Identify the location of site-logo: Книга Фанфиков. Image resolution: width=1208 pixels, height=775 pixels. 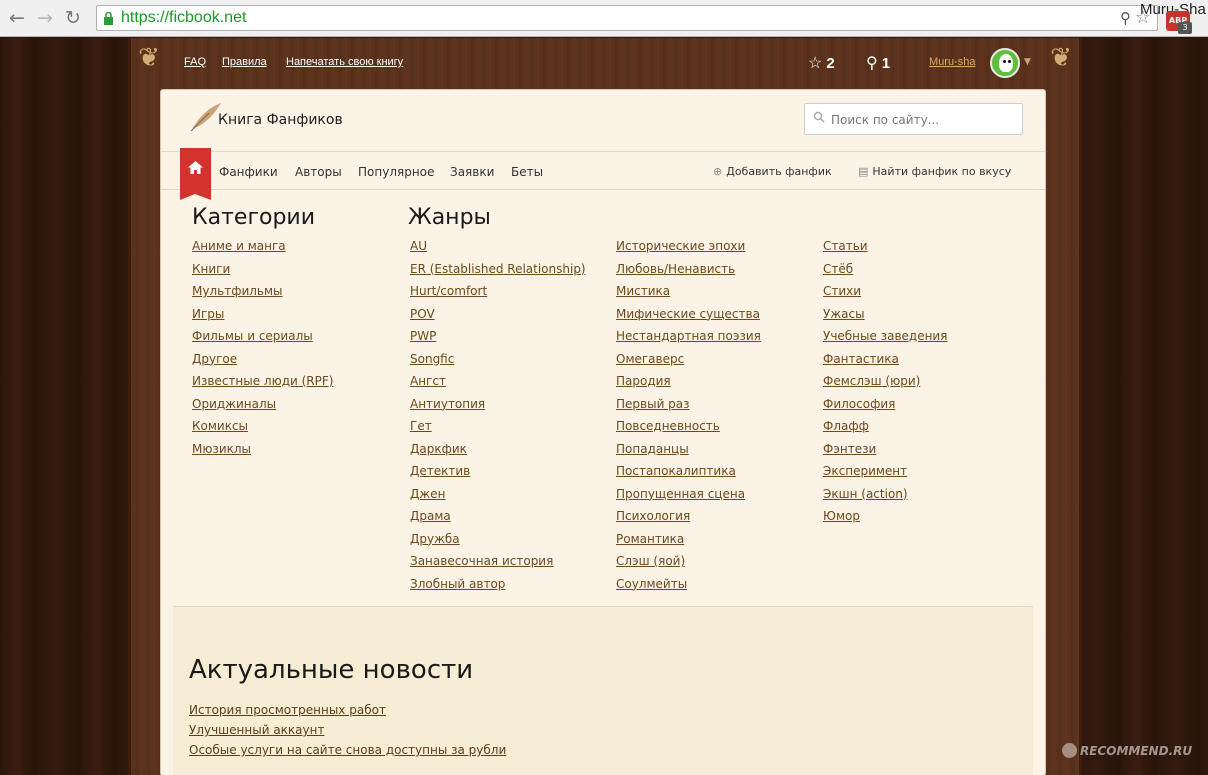
(280, 120).